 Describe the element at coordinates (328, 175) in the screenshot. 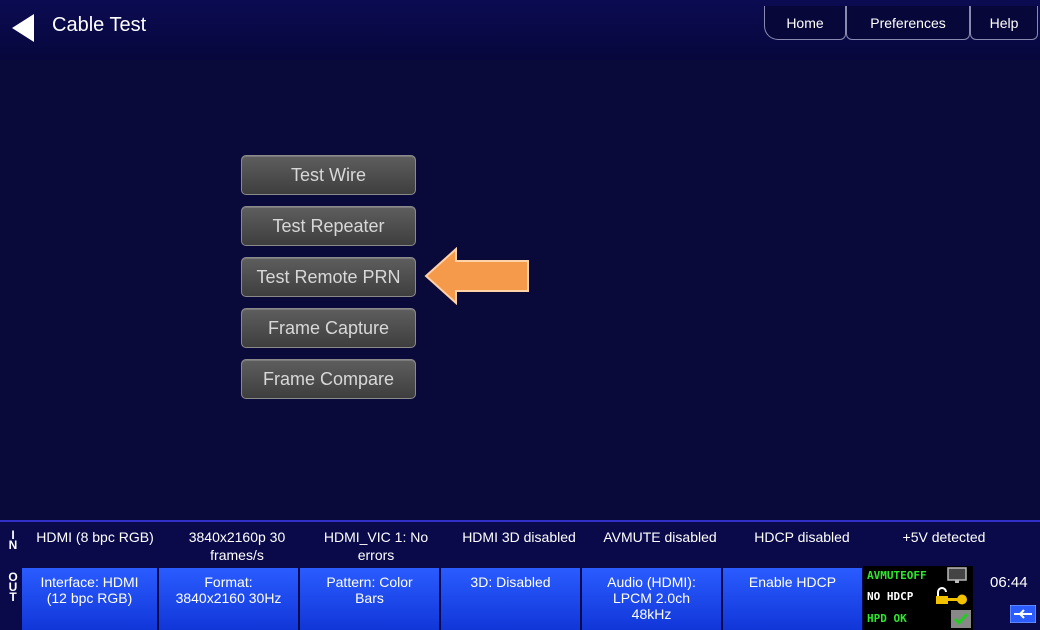

I see `test-wire-button: Test Wire` at that location.